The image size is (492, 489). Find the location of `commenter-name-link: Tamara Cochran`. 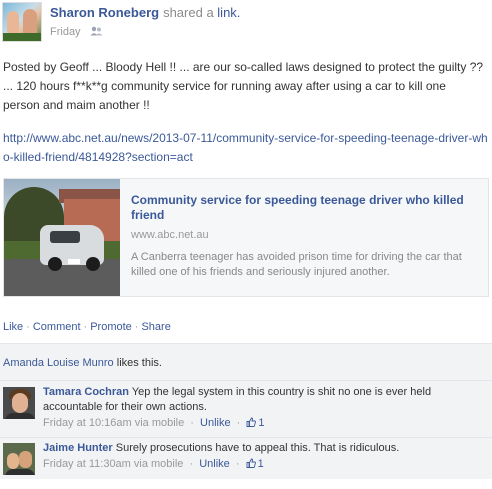

commenter-name-link: Tamara Cochran is located at coordinates (86, 392).